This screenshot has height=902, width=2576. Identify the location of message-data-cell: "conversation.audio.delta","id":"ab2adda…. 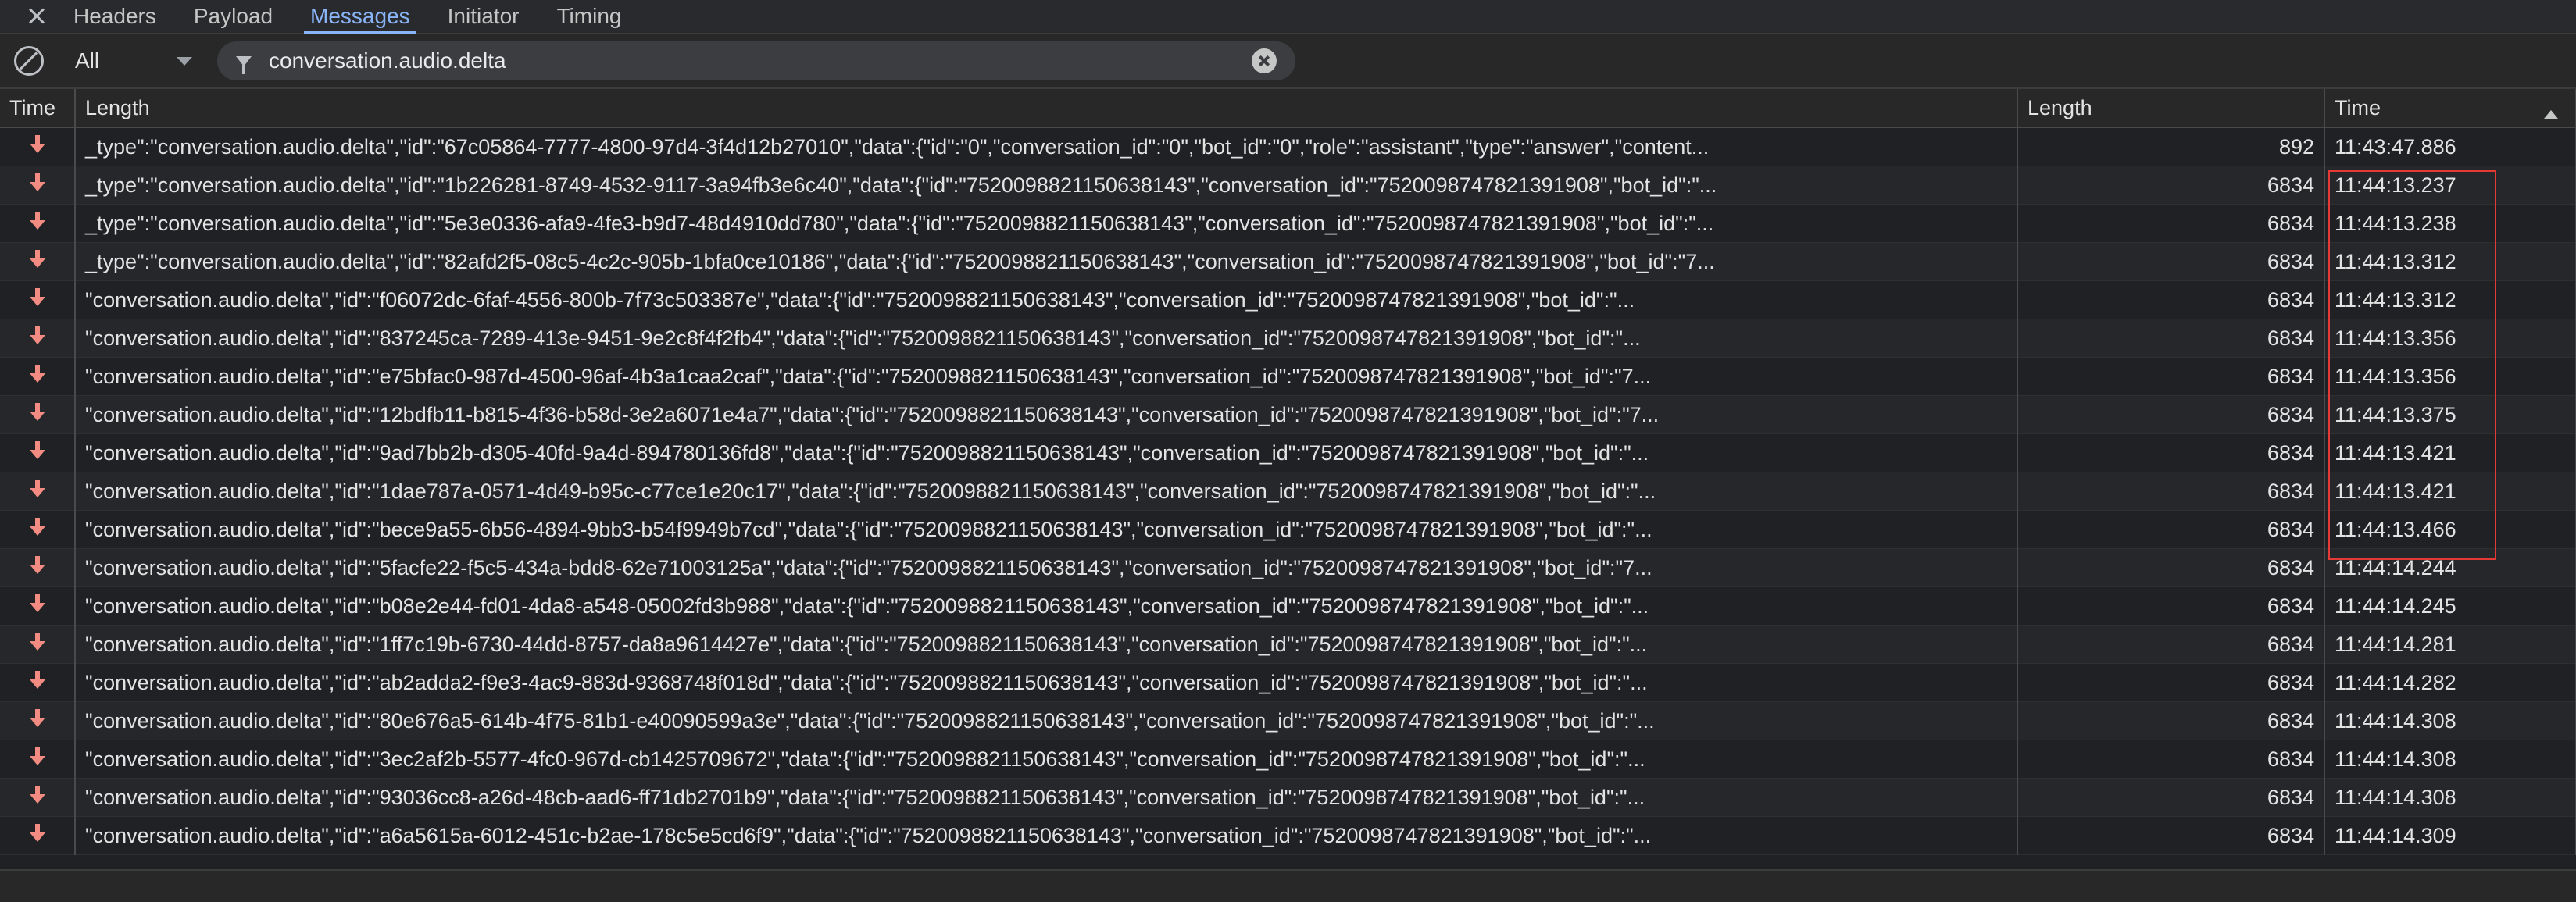
(1046, 682).